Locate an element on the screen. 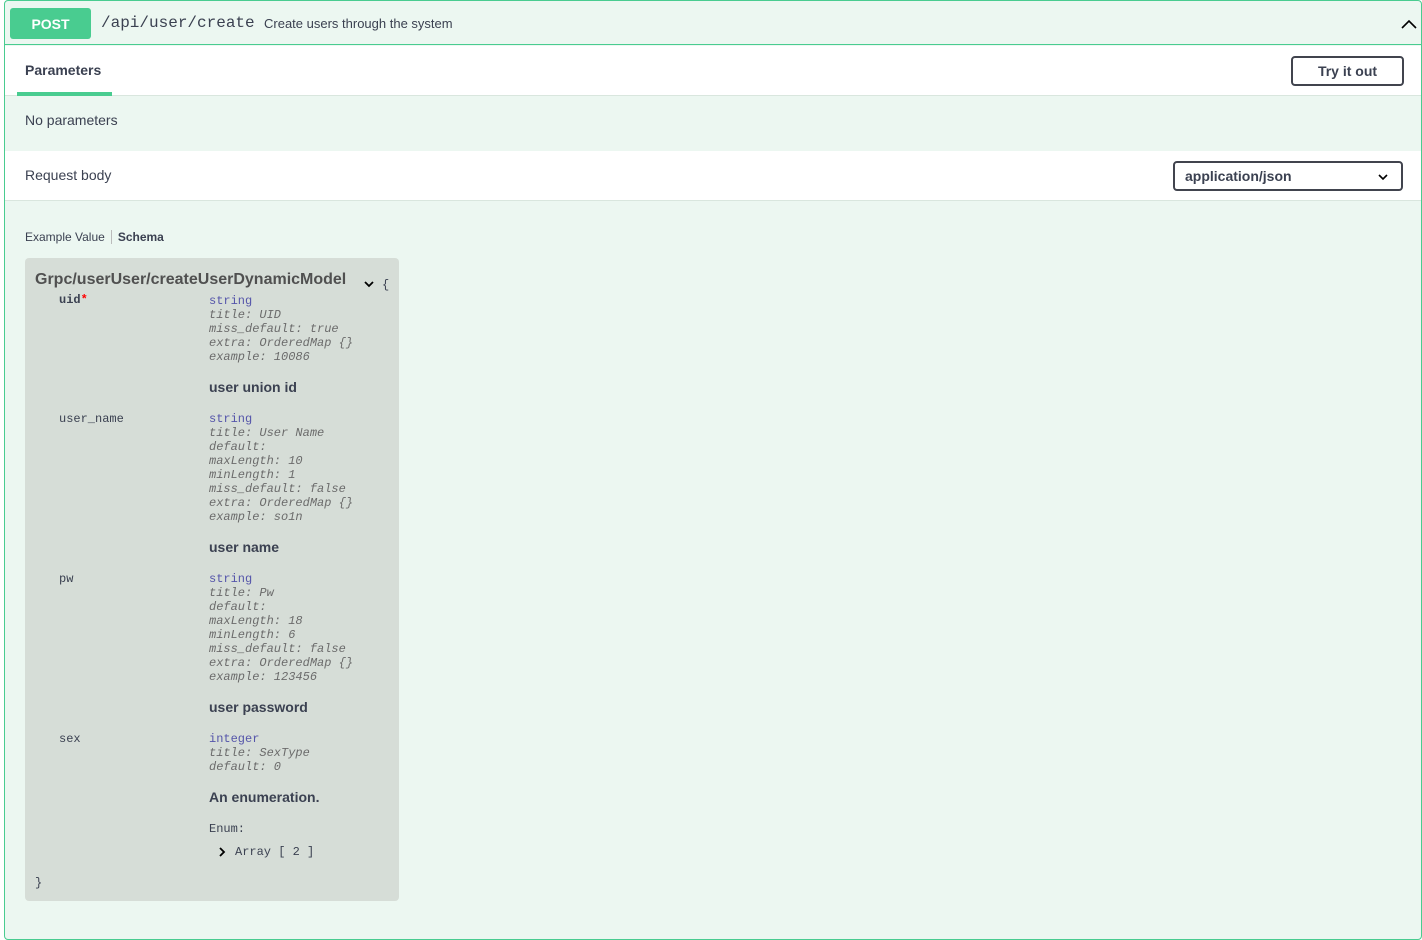 This screenshot has width=1422, height=940. tab-parameters: Parameters is located at coordinates (64, 71).